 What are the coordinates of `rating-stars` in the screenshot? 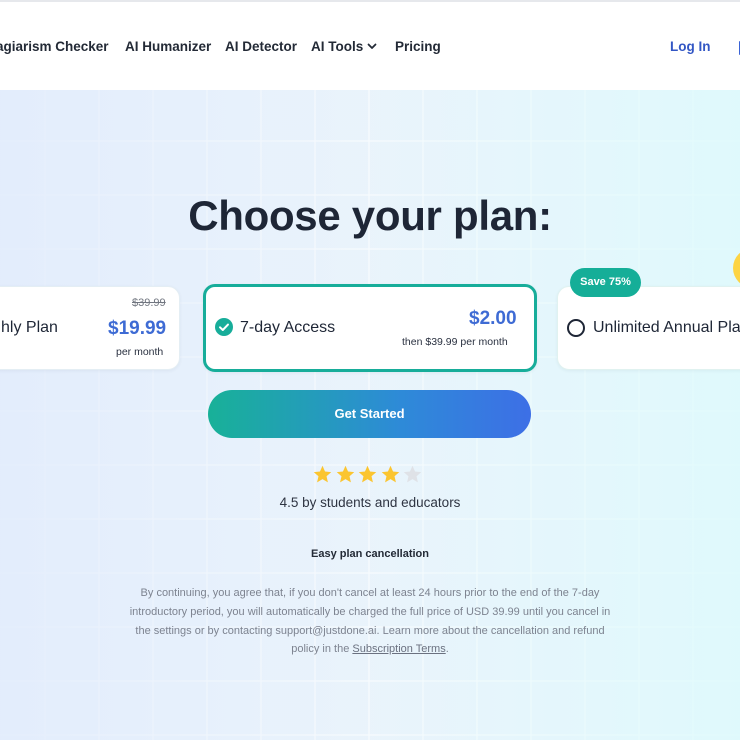 It's located at (370, 475).